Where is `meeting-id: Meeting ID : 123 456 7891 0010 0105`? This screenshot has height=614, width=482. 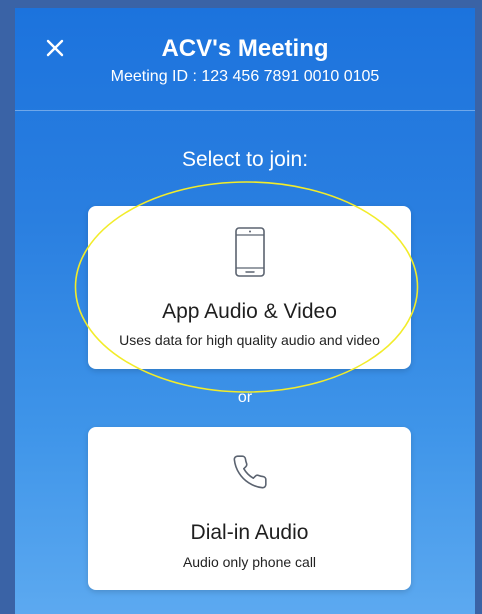
meeting-id: Meeting ID : 123 456 7891 0010 0105 is located at coordinates (245, 76).